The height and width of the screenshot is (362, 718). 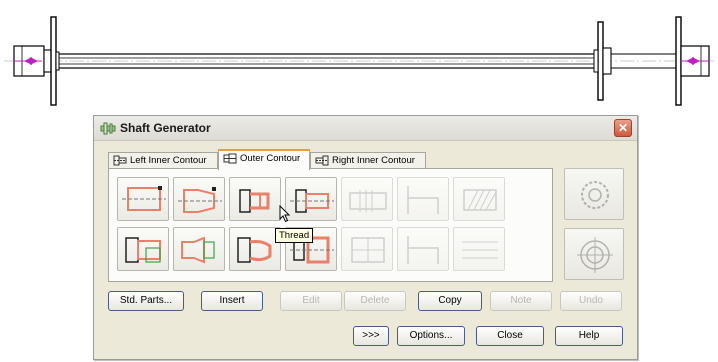 I want to click on gear-calc-button, so click(x=594, y=194).